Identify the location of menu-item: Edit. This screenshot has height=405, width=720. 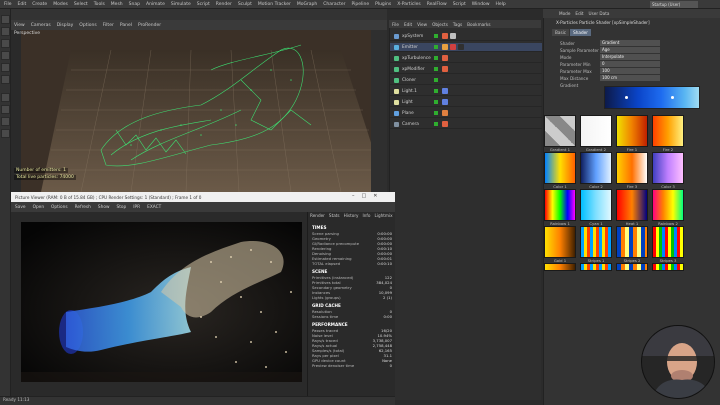
(22, 4).